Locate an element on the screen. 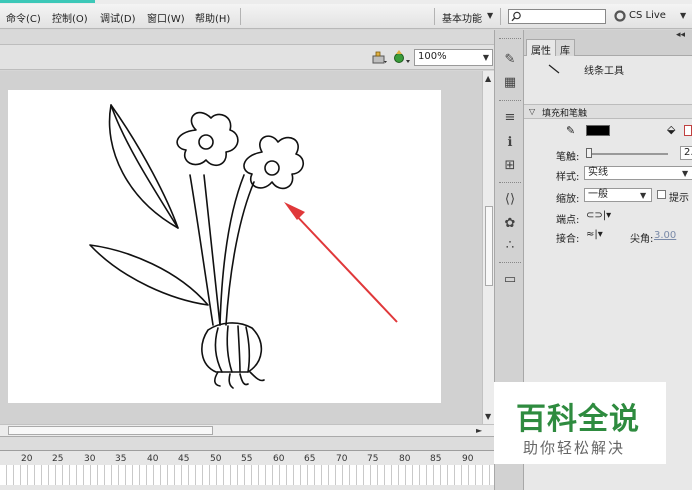 The image size is (692, 490). edit-scene-icon is located at coordinates (380, 58).